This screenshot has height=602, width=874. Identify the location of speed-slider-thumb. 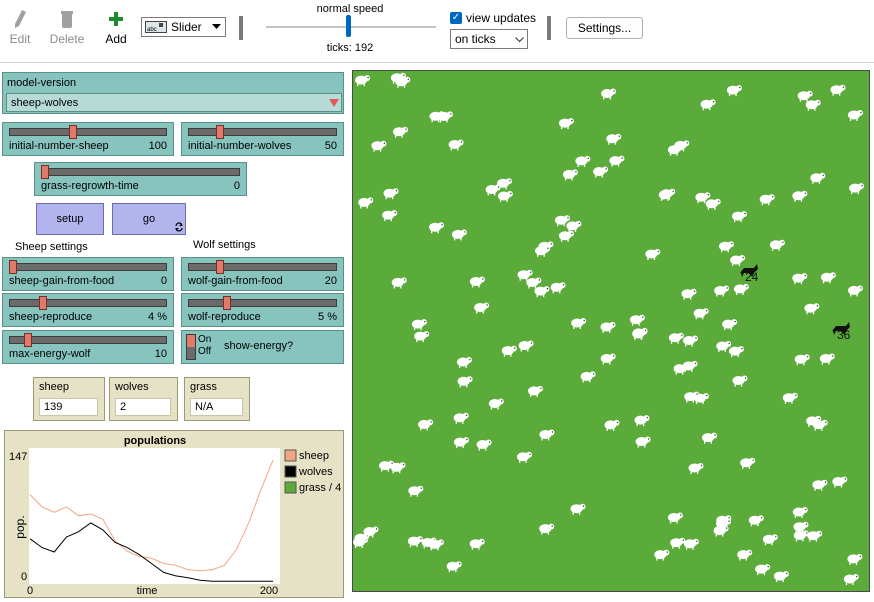
(348, 26).